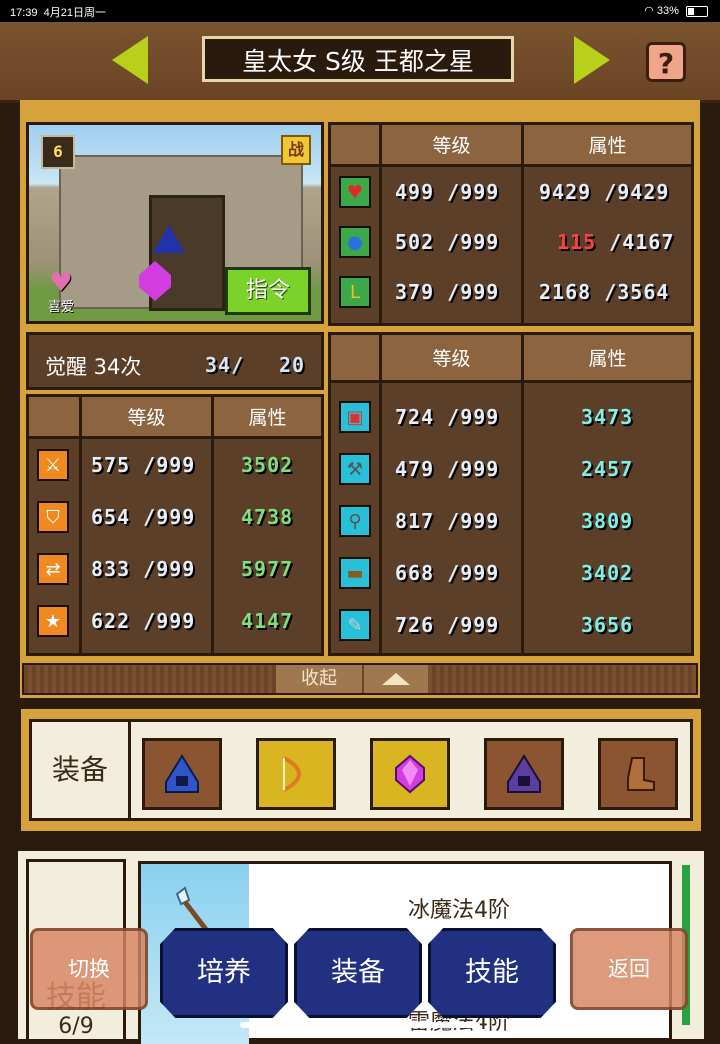 The image size is (720, 1044). Describe the element at coordinates (511, 573) in the screenshot. I see `stat-row-craft4: ▬ 668 /999 3402` at that location.